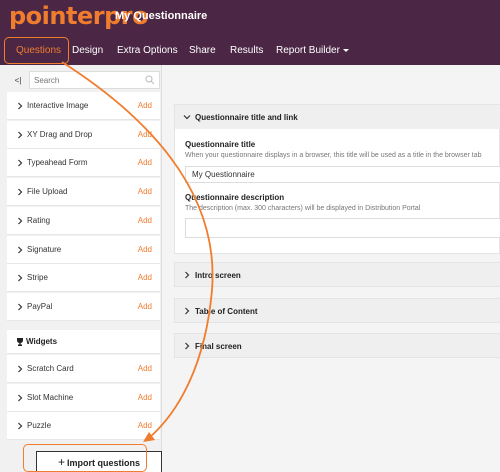 This screenshot has height=472, width=500. I want to click on questionnaire-name: My Questionnaire, so click(161, 16).